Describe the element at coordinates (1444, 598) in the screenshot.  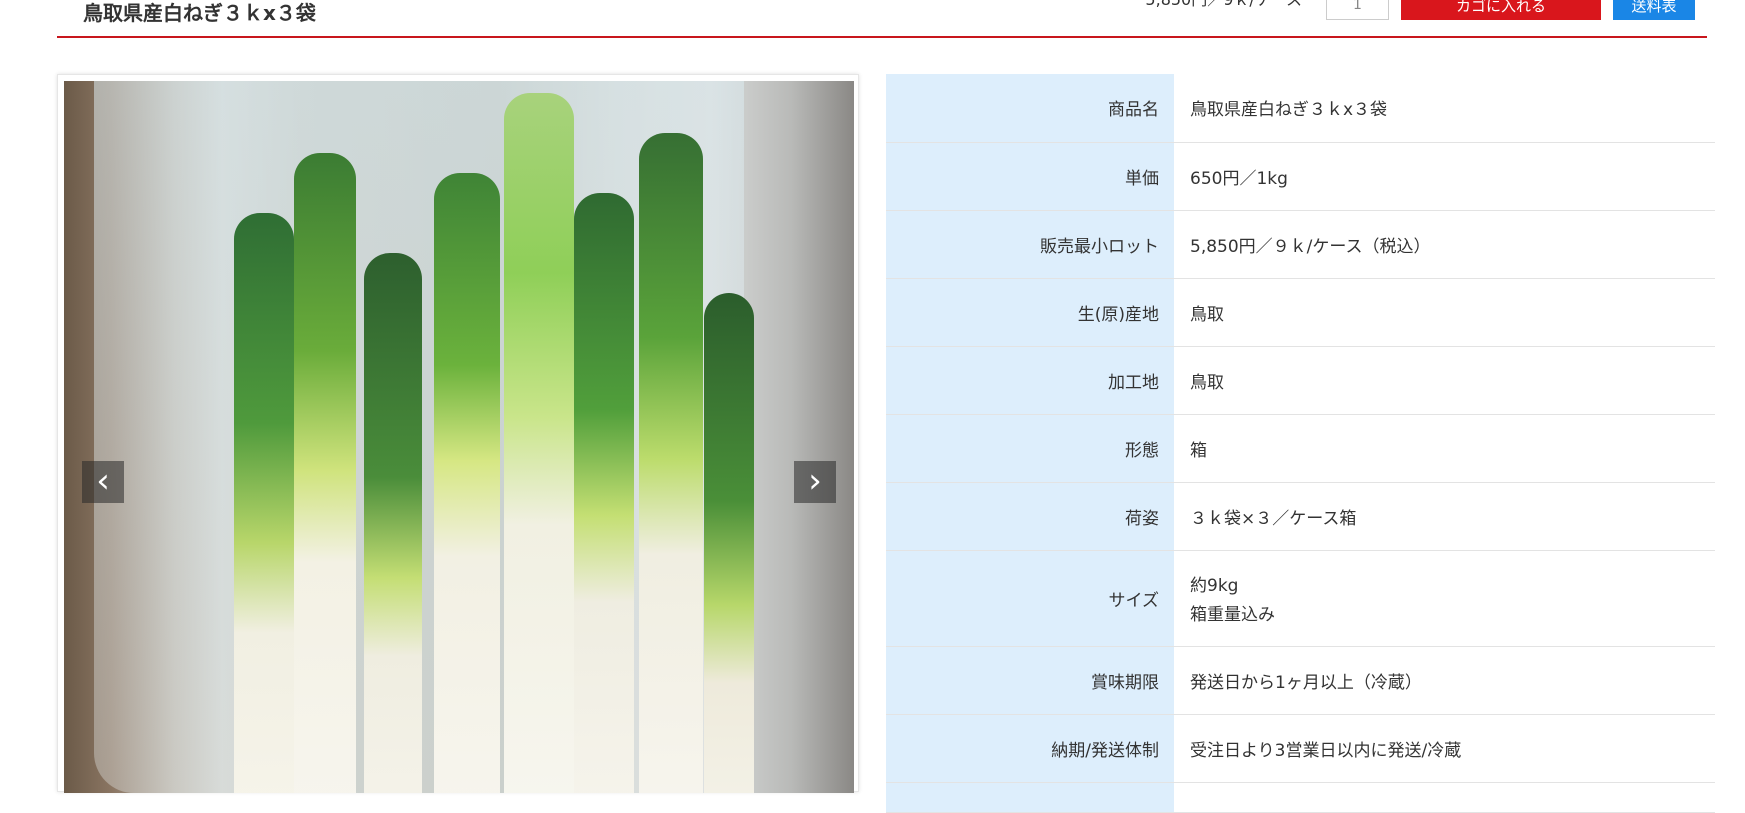
I see `spec-value: 約9kg 箱重量込み` at that location.